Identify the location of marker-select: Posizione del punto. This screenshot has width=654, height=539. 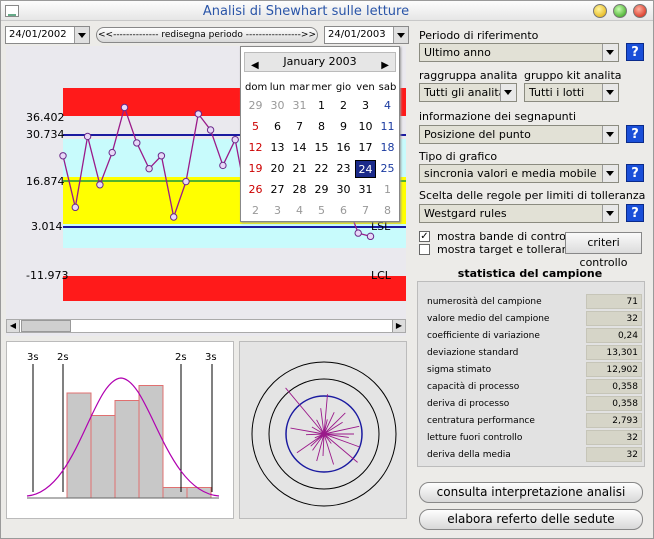
(519, 134).